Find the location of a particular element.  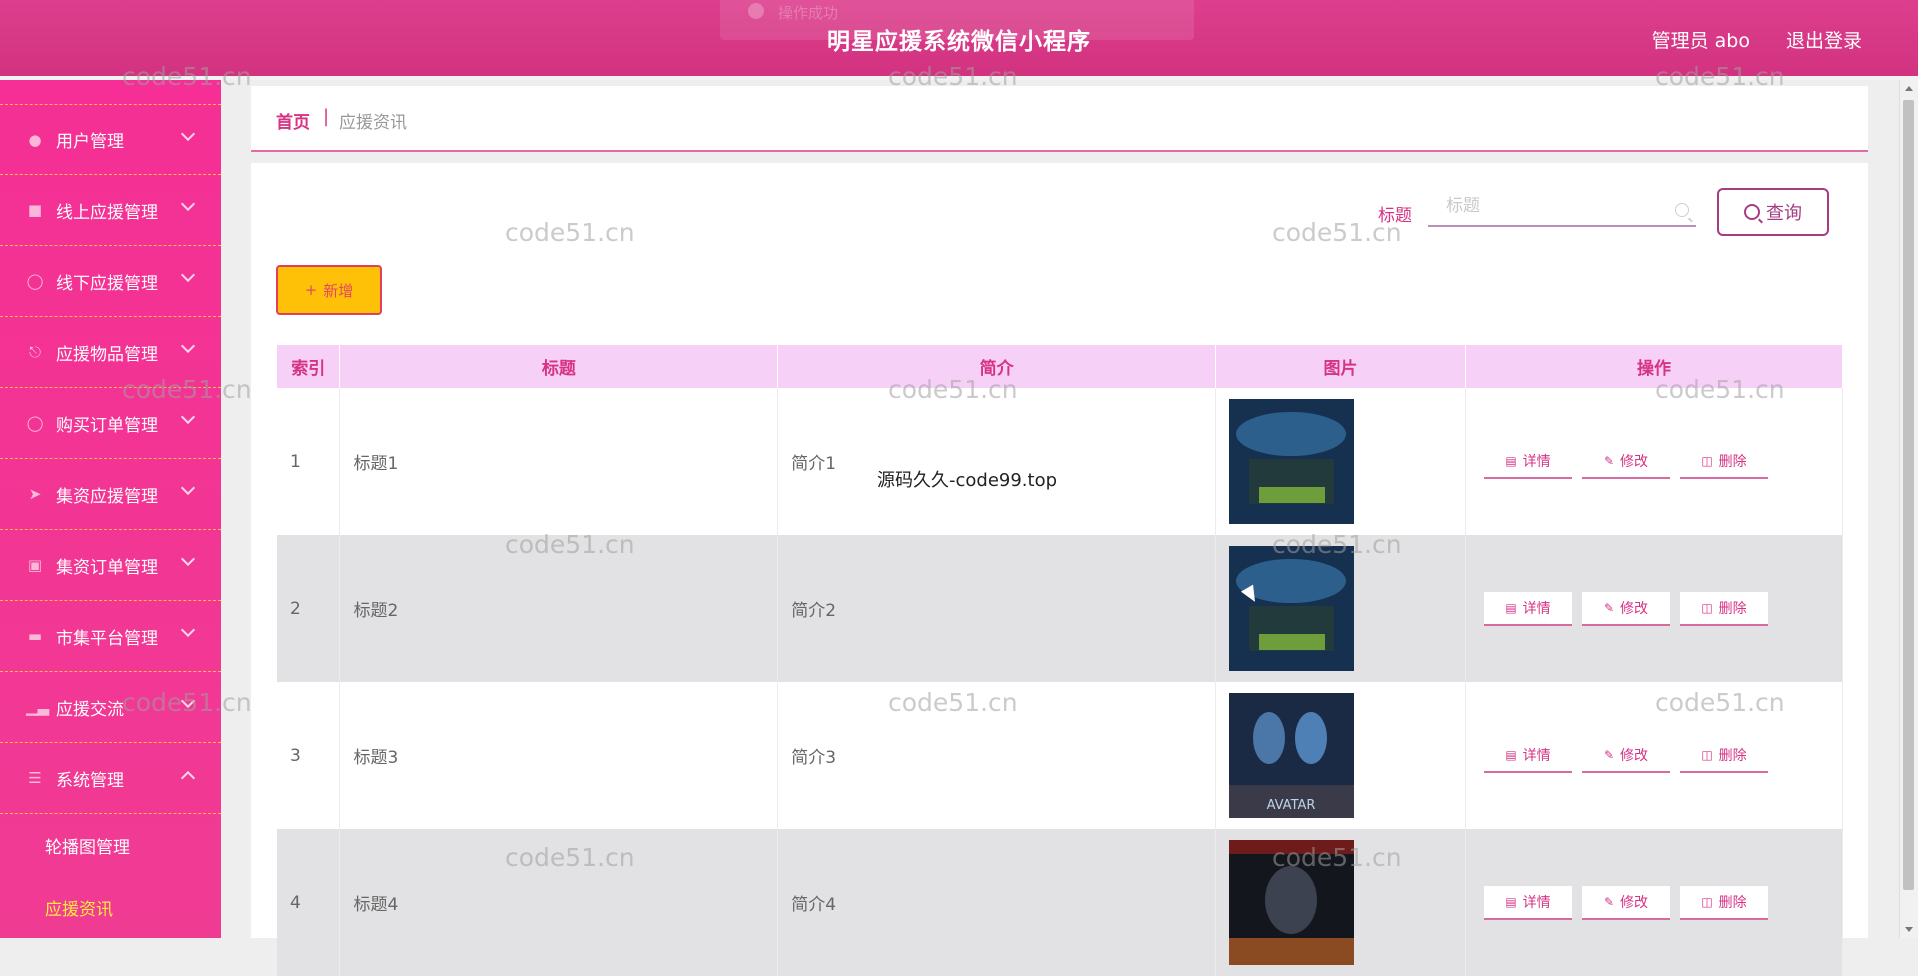

sidebar-item-fundraising-support: ➤ 集资应援管理 is located at coordinates (110, 494).